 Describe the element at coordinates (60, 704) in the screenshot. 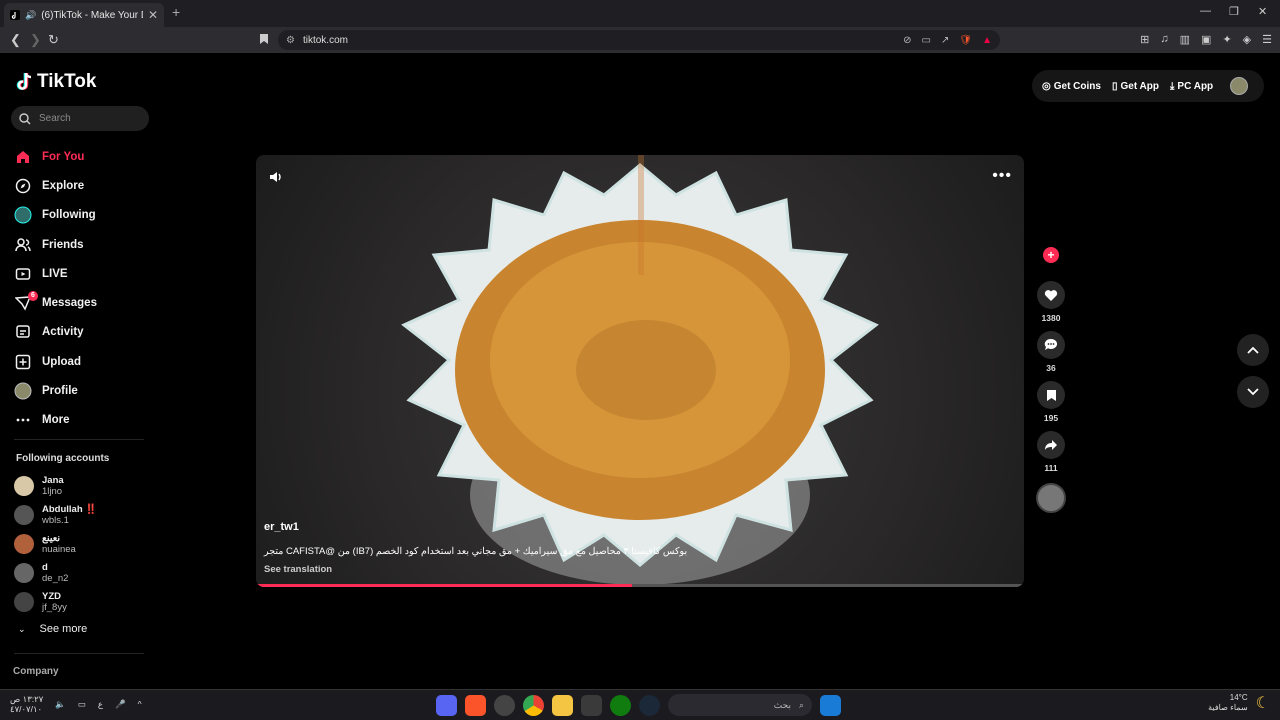

I see `speaker-icon: 🔈` at that location.